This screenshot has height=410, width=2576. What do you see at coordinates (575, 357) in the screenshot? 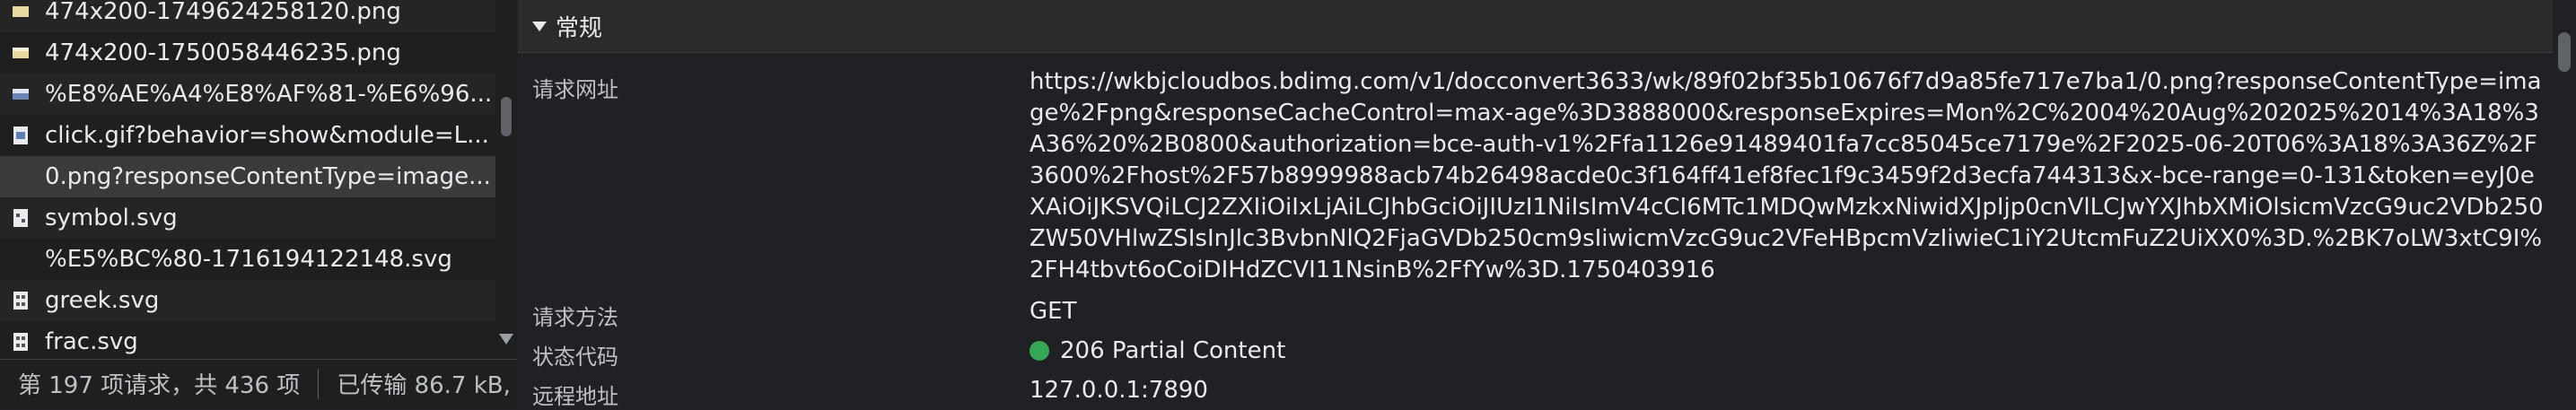
I see `status-code-label: 状态代码` at bounding box center [575, 357].